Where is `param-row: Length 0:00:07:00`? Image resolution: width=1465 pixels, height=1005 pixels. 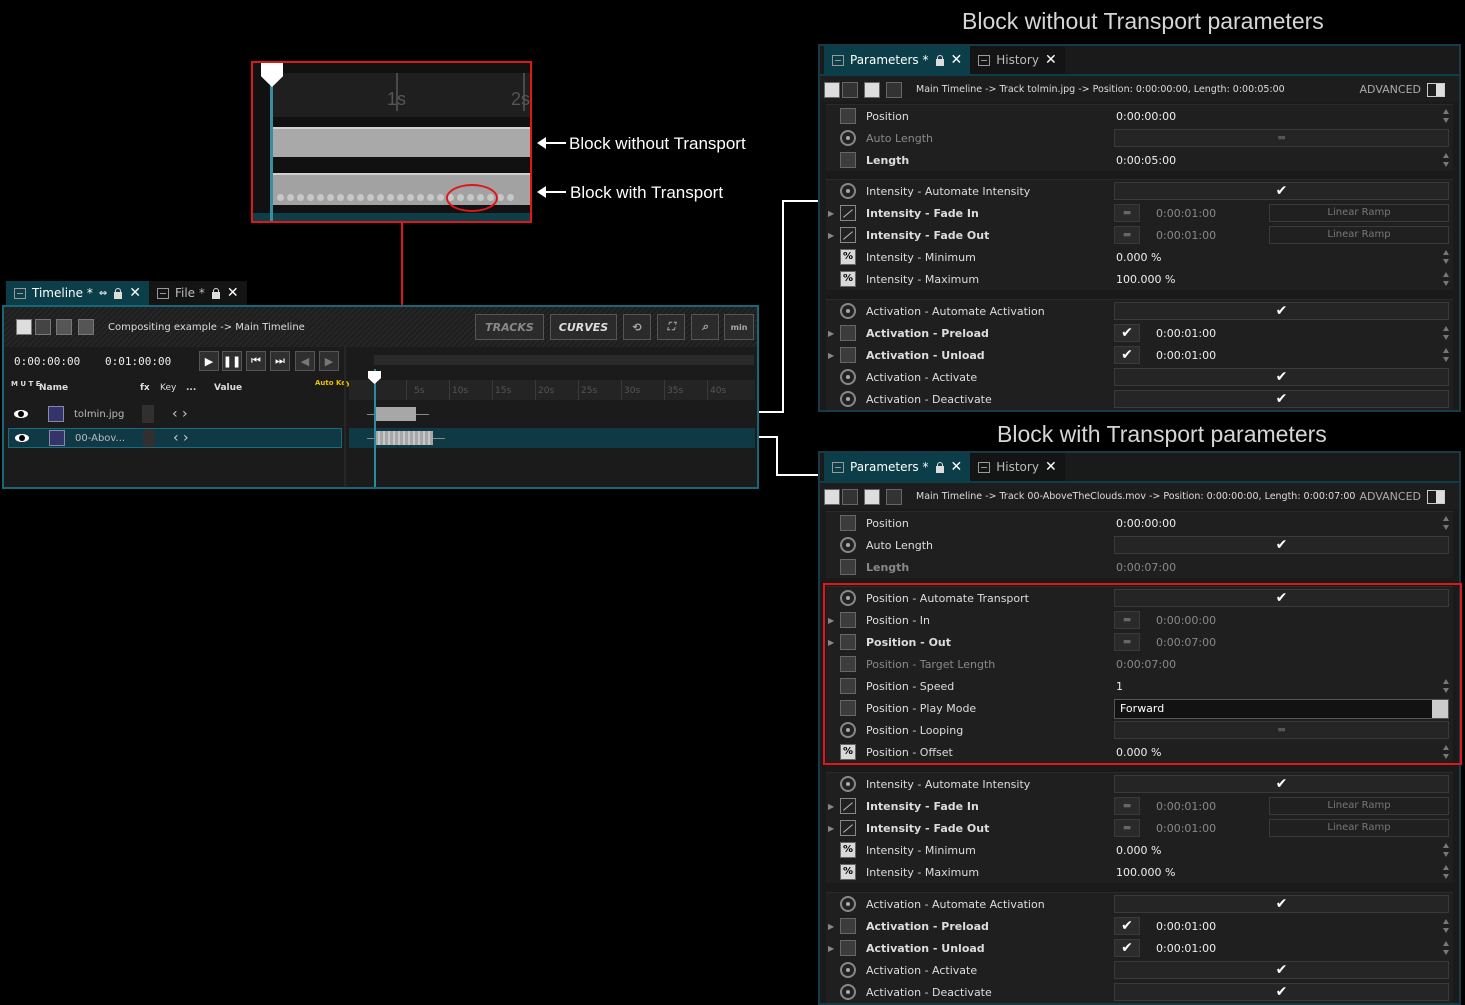 param-row: Length 0:00:07:00 is located at coordinates (1139, 567).